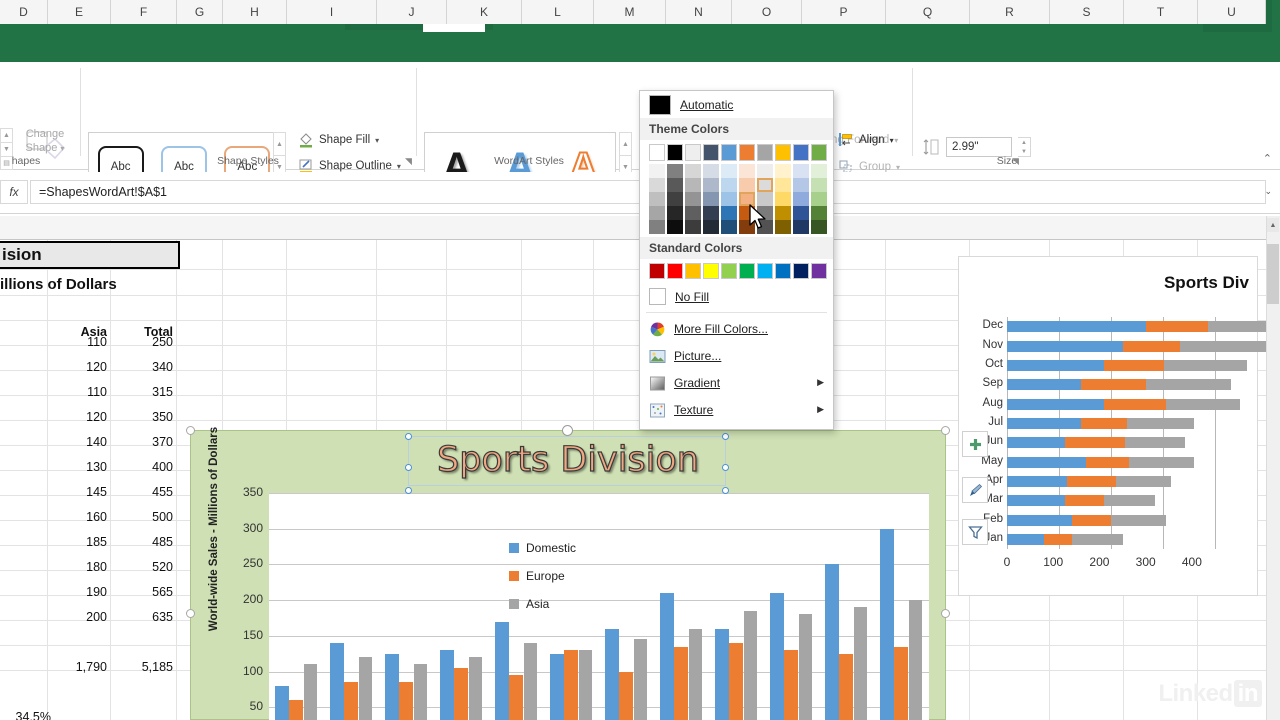 The width and height of the screenshot is (1280, 720). I want to click on wordart-handle-tl, so click(408, 436).